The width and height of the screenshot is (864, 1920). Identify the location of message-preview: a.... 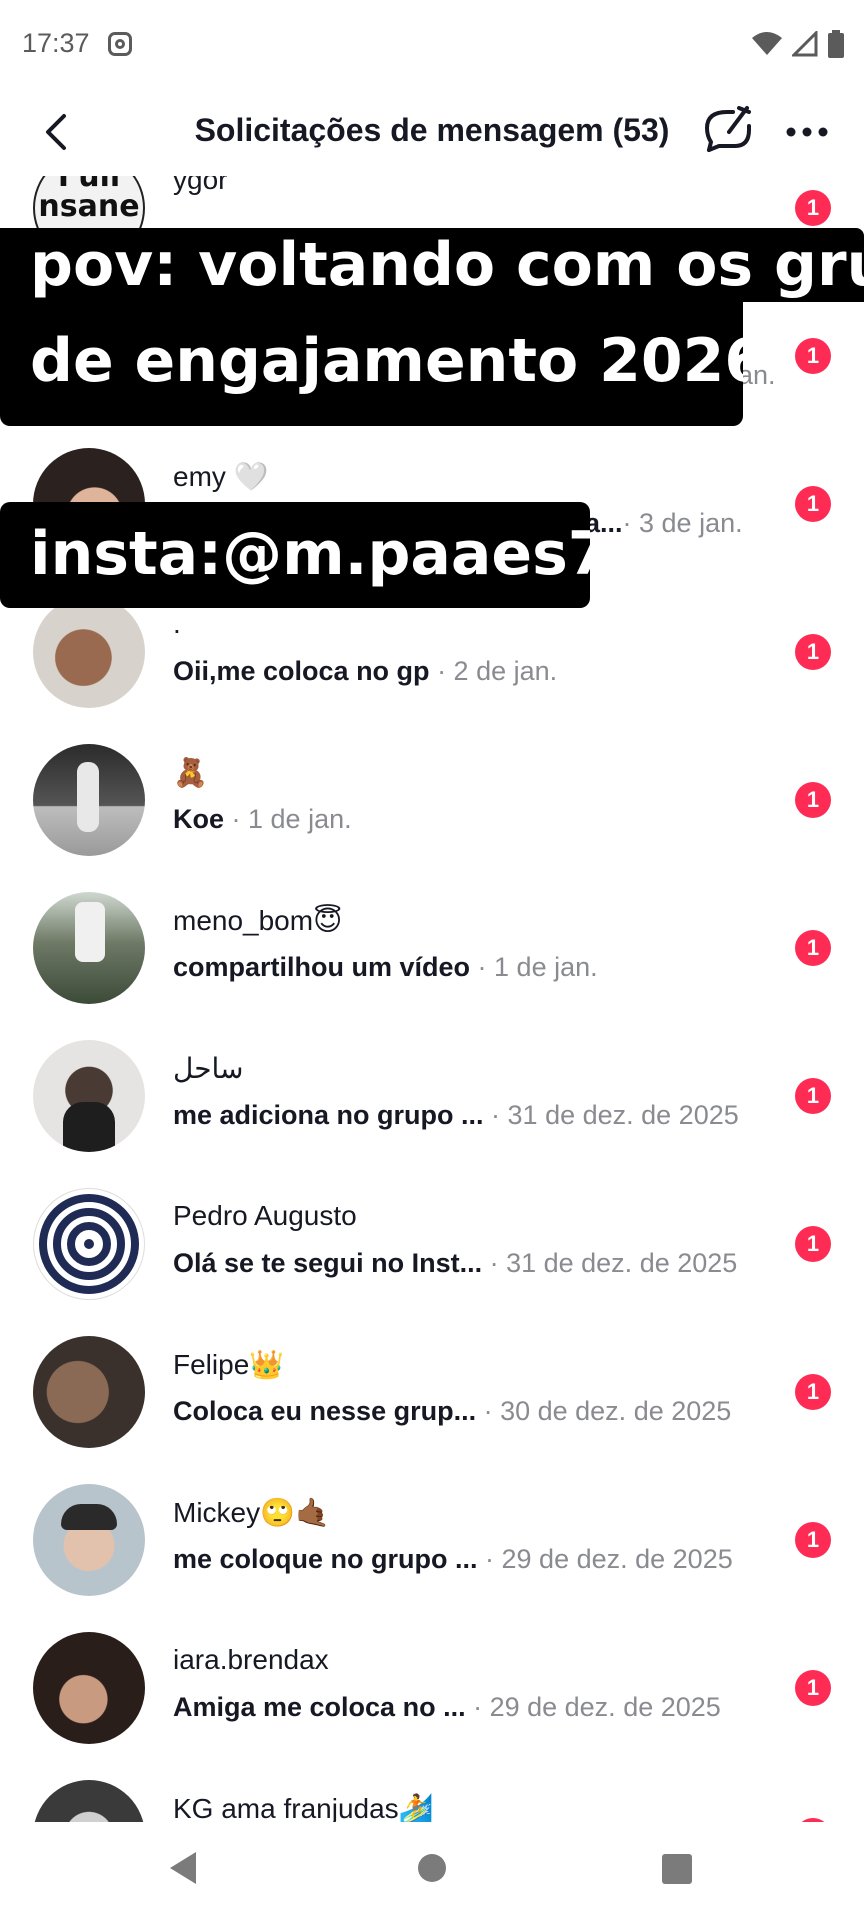
(604, 523).